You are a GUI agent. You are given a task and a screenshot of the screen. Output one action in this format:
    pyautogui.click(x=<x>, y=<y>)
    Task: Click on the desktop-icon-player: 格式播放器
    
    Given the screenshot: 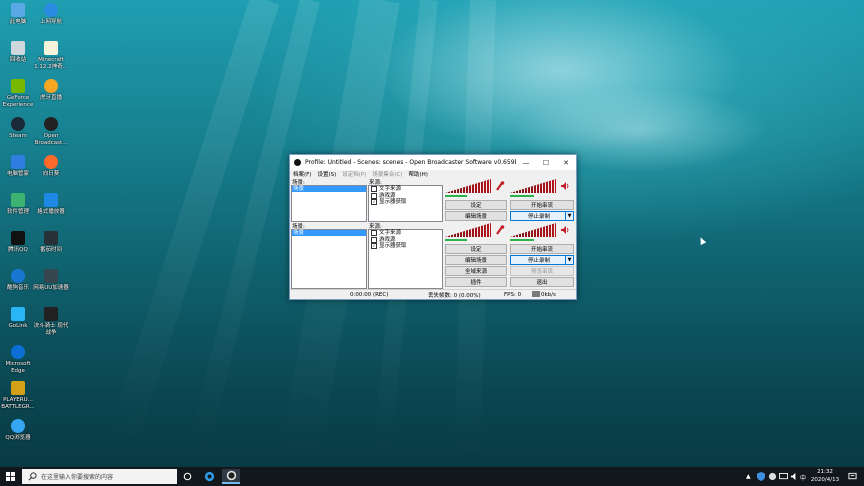 What is the action you would take?
    pyautogui.click(x=51, y=204)
    